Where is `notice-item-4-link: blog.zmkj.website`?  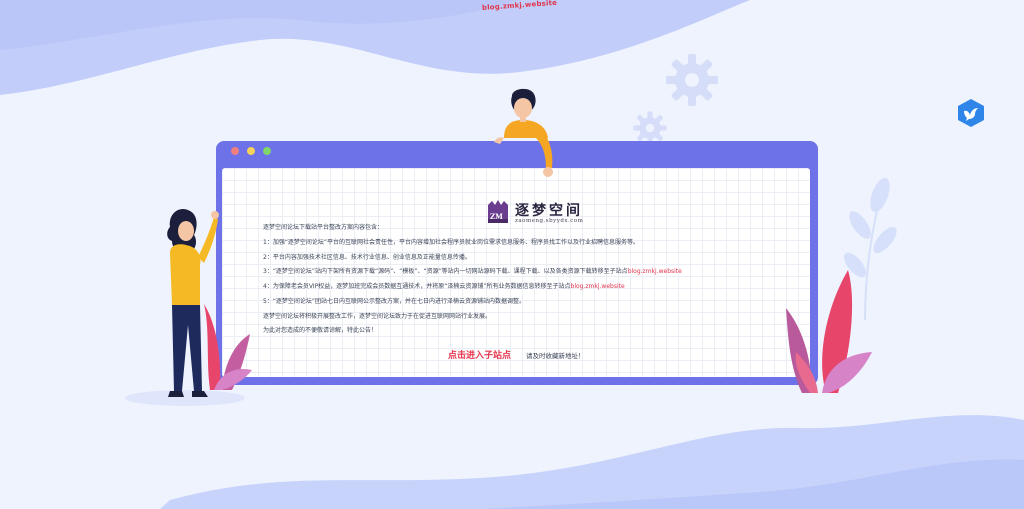
notice-item-4-link: blog.zmkj.website is located at coordinates (598, 286).